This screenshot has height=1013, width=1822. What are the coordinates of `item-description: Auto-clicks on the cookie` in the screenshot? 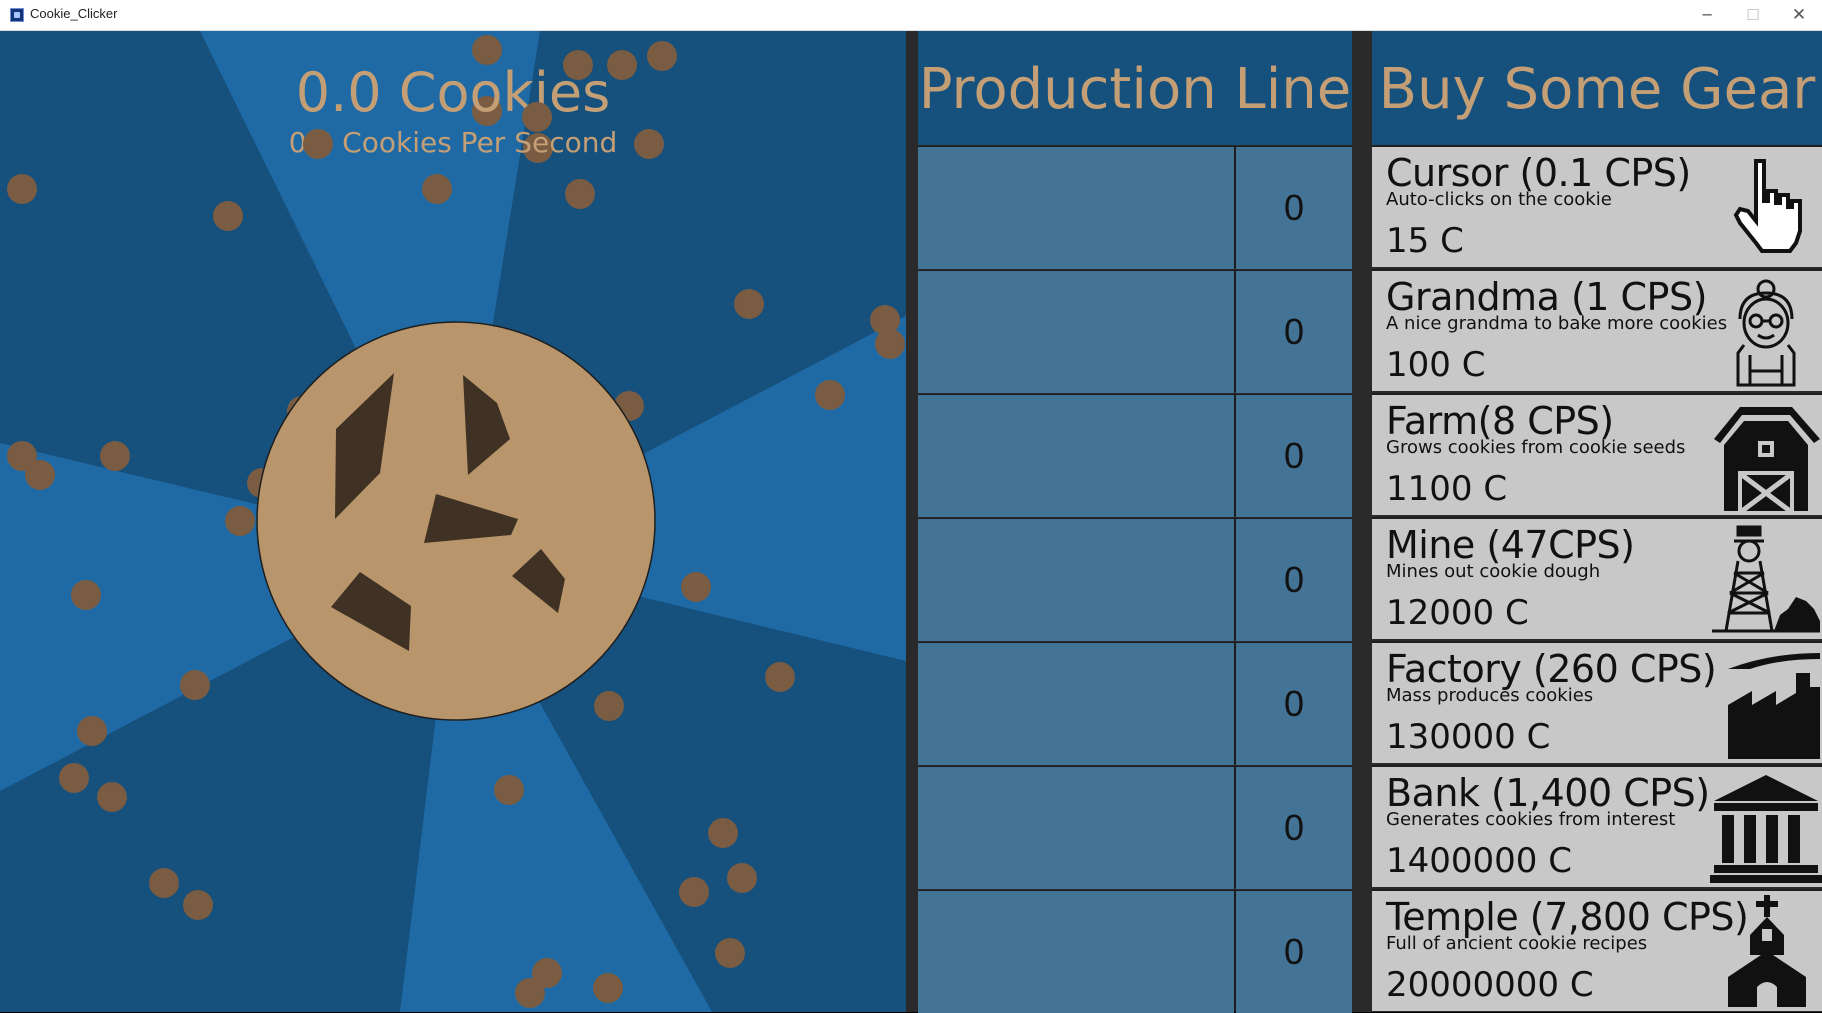 It's located at (1499, 199).